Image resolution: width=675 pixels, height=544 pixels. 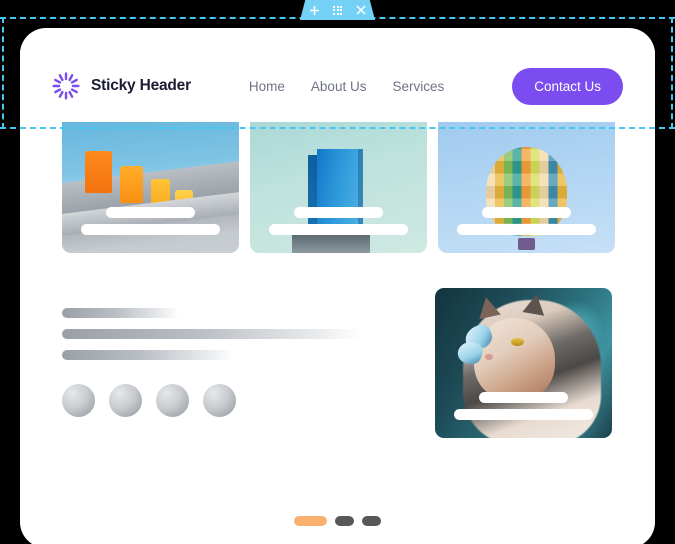 I want to click on sunburst-icon, so click(x=66, y=86).